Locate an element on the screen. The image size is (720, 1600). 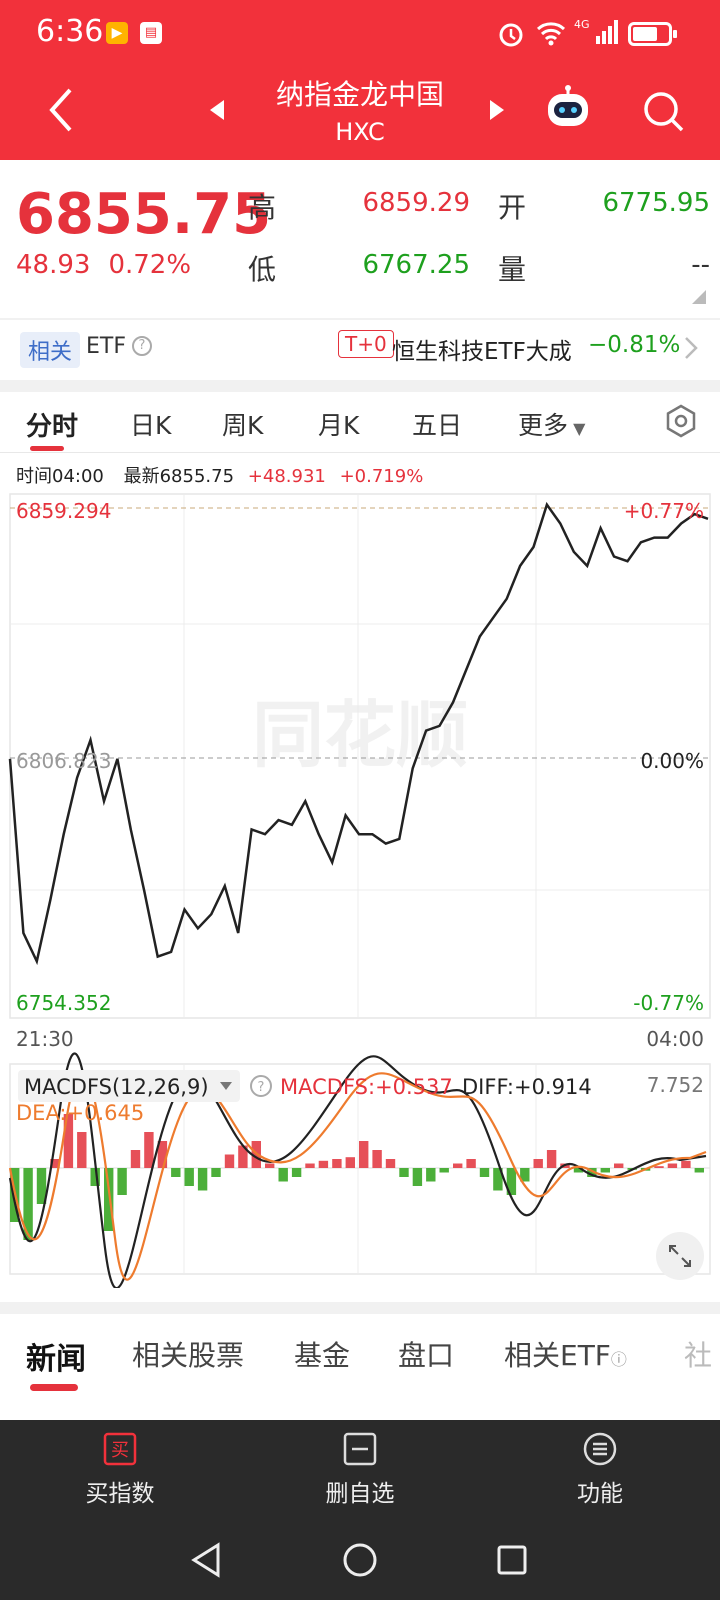
back-arrow-icon is located at coordinates (61, 110).